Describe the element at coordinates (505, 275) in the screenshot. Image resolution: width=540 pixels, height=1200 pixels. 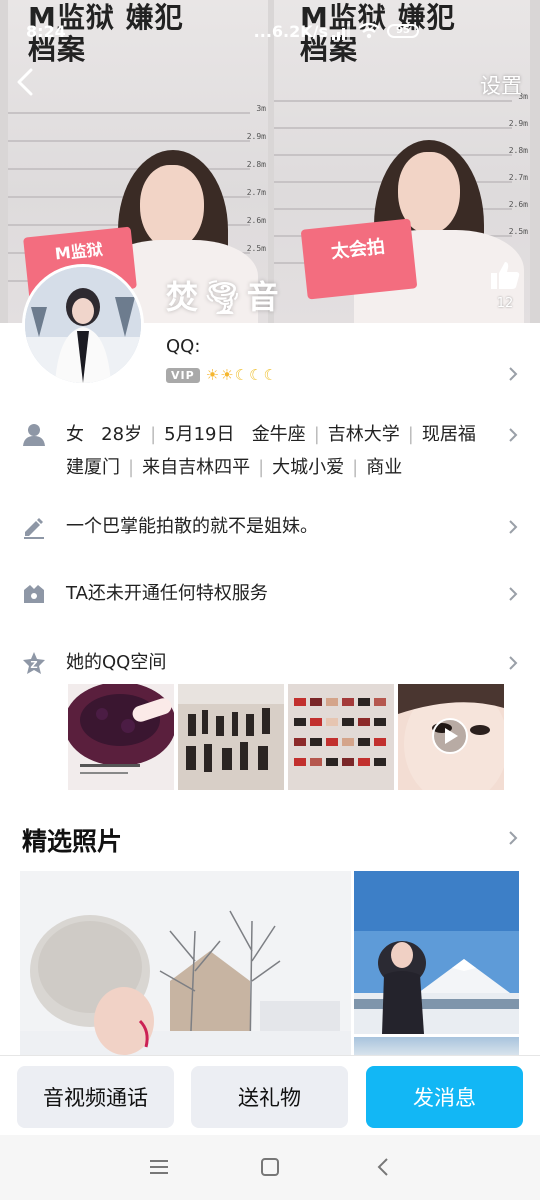
I see `thumbs-up-icon` at that location.